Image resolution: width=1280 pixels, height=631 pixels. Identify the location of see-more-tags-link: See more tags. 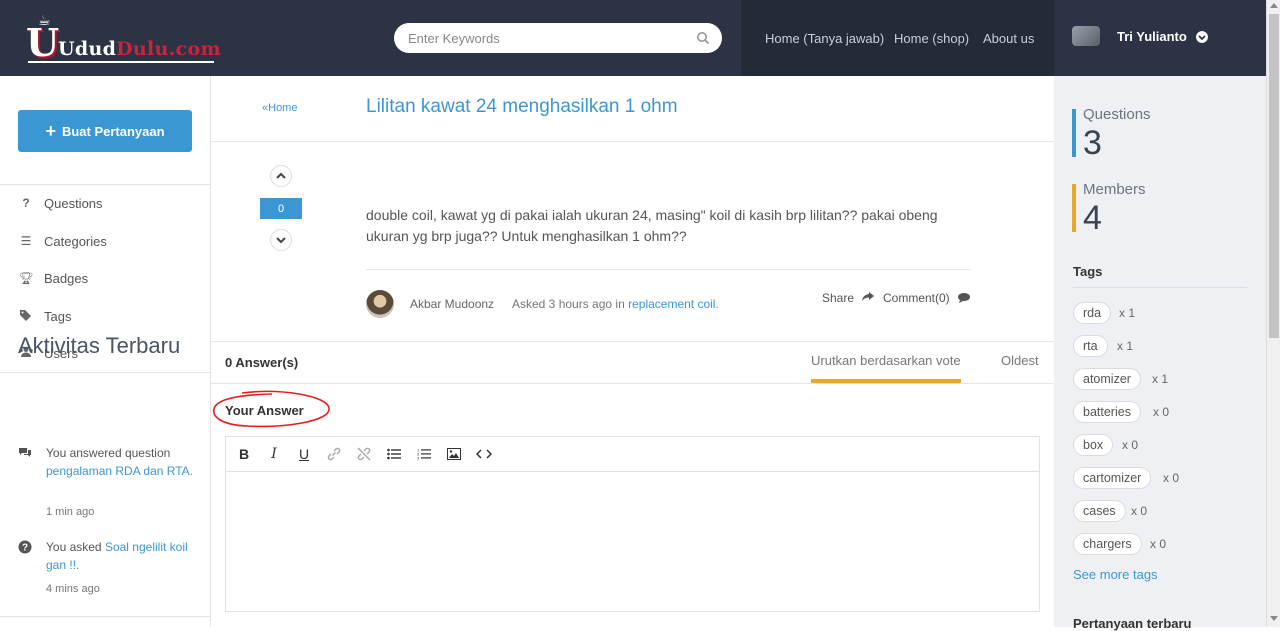
(1115, 574).